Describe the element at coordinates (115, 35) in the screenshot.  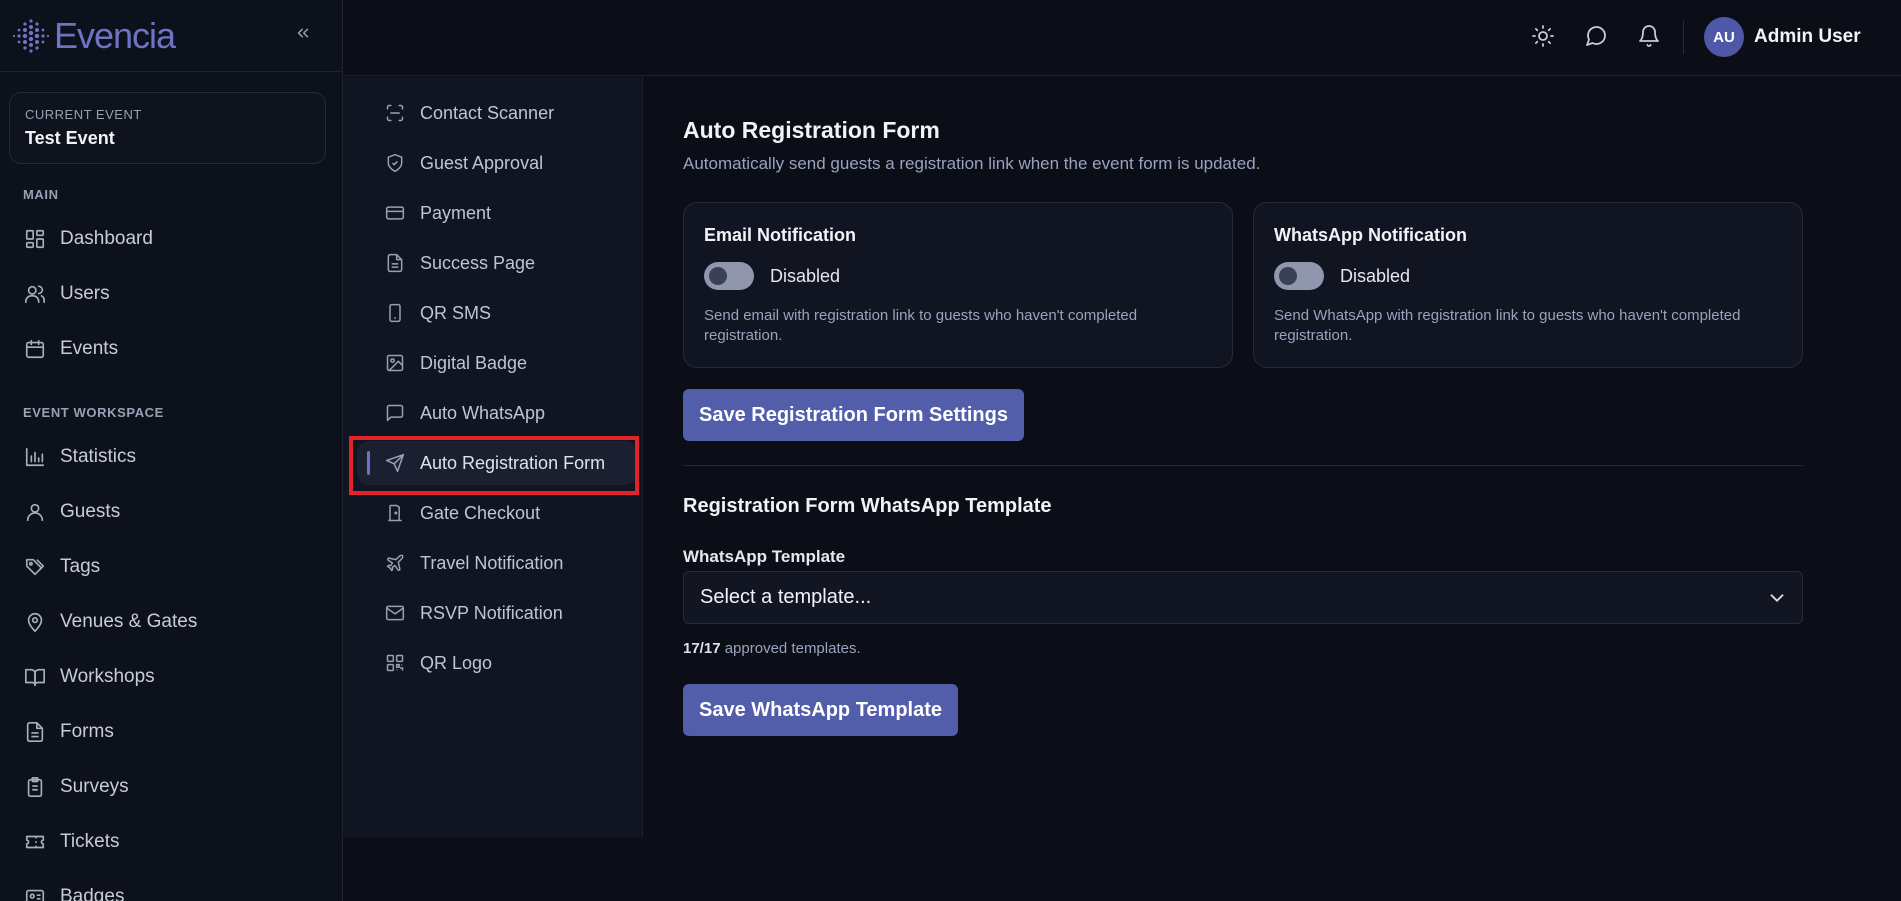
I see `brand-name: Evencia` at that location.